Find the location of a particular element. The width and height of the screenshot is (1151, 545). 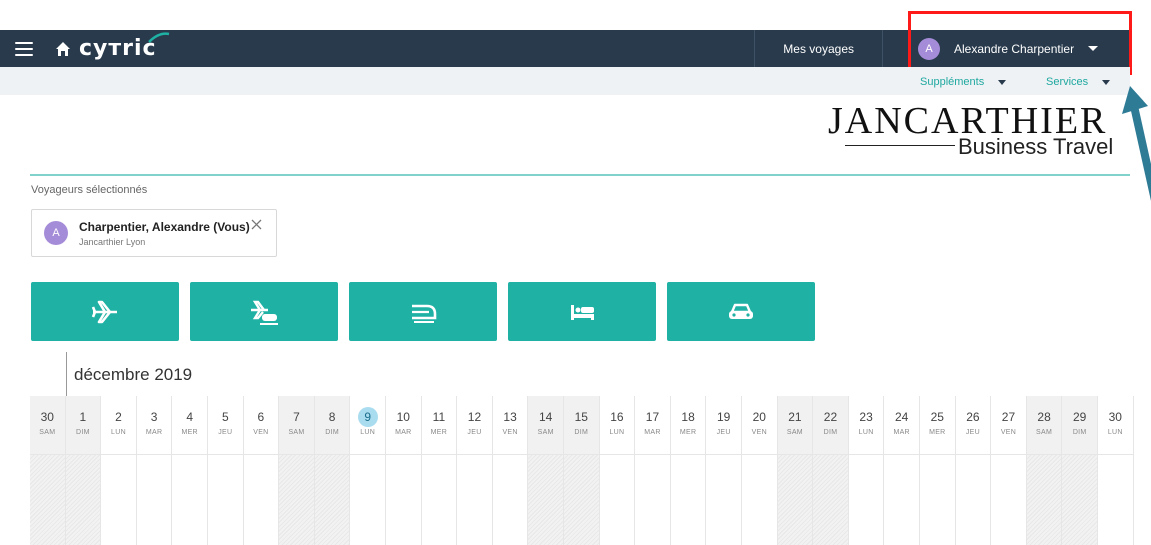

calendar-day: 27 VEN is located at coordinates (1009, 470).